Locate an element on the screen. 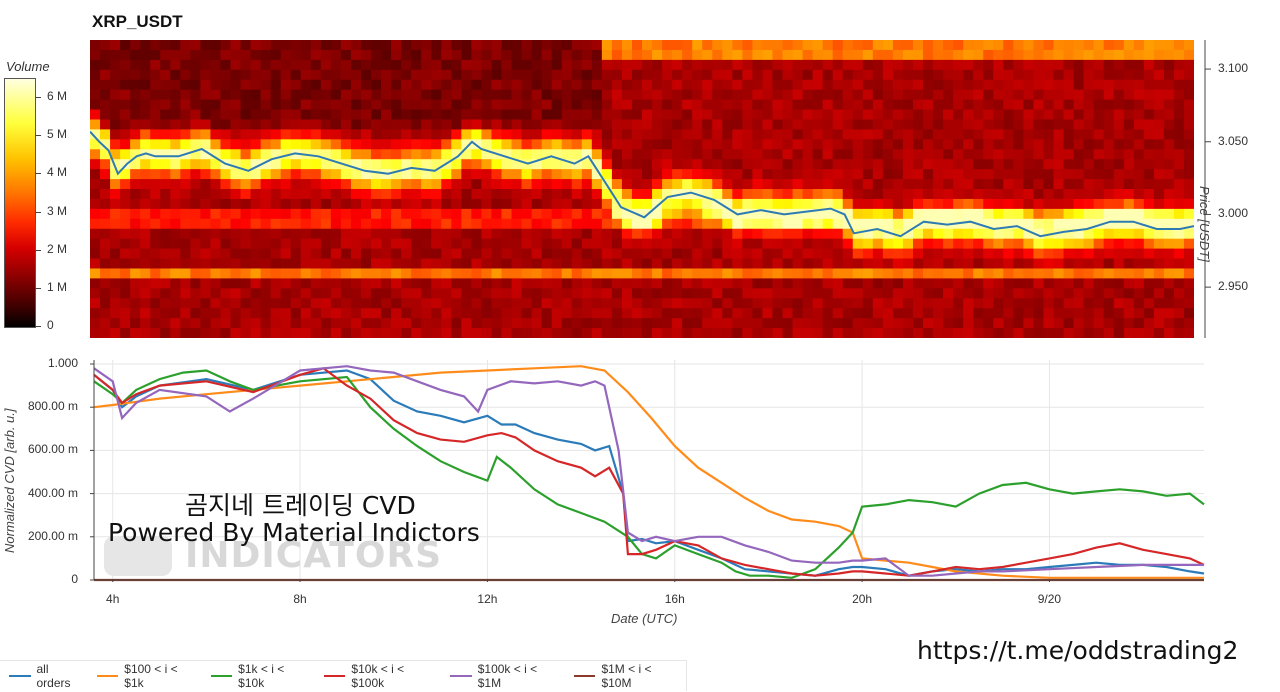 The height and width of the screenshot is (692, 1280). legend-item: $10k < i < $100k is located at coordinates (380, 676).